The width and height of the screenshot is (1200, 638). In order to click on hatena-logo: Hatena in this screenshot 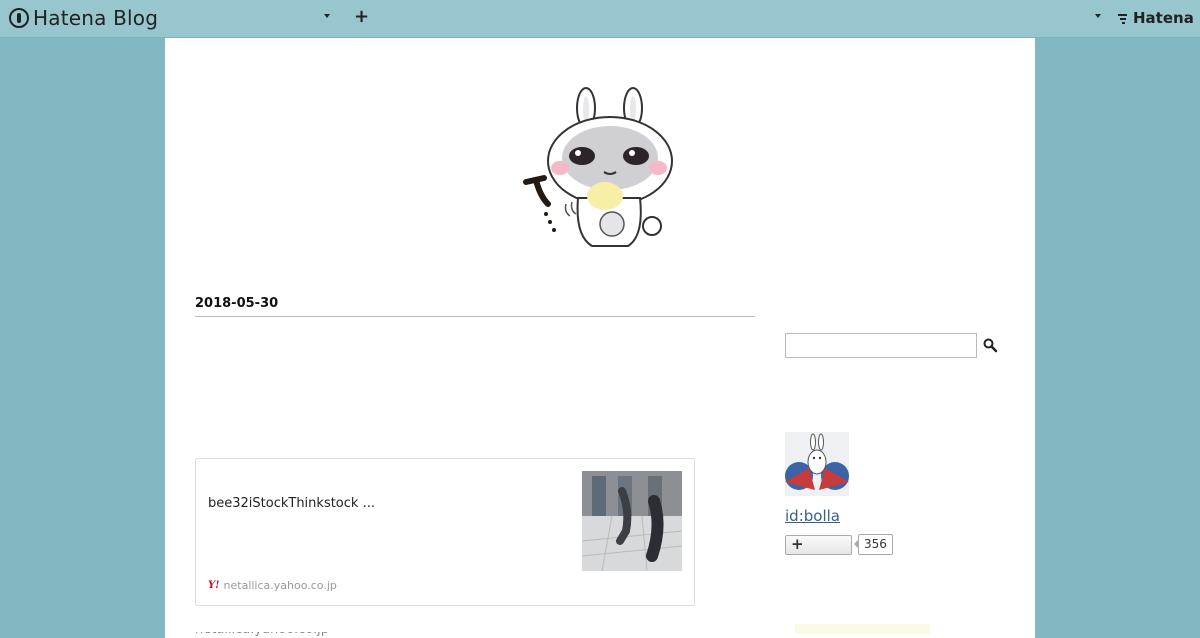, I will do `click(1156, 18)`.